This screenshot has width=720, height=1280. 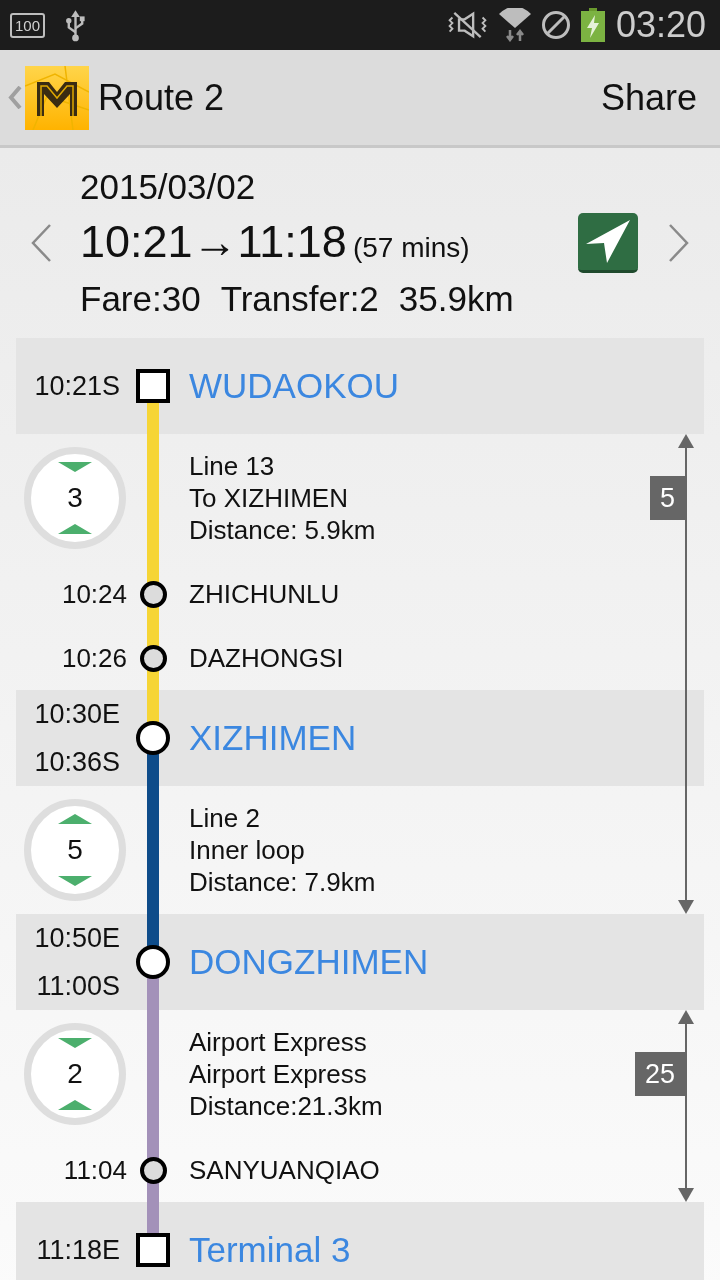 I want to click on blocked-icon, so click(x=555, y=25).